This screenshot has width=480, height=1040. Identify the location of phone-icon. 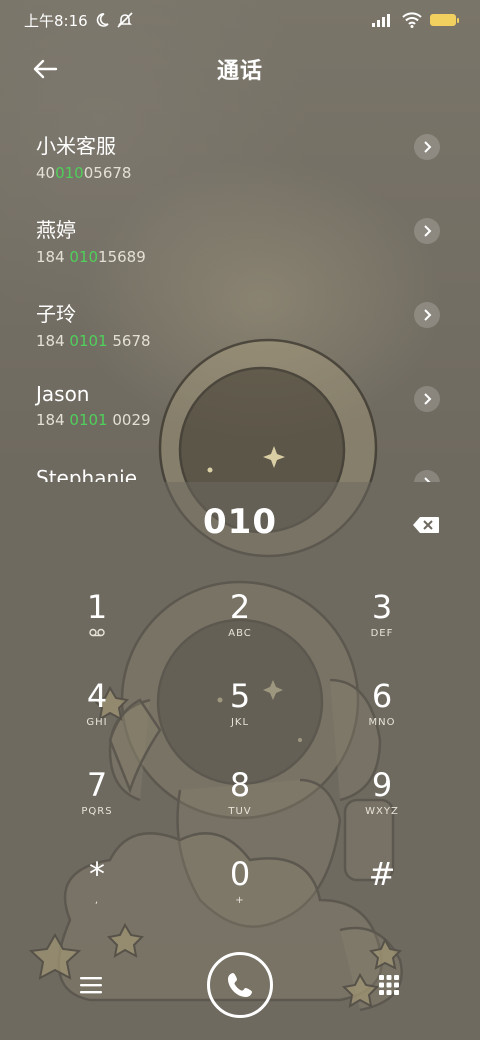
(240, 985).